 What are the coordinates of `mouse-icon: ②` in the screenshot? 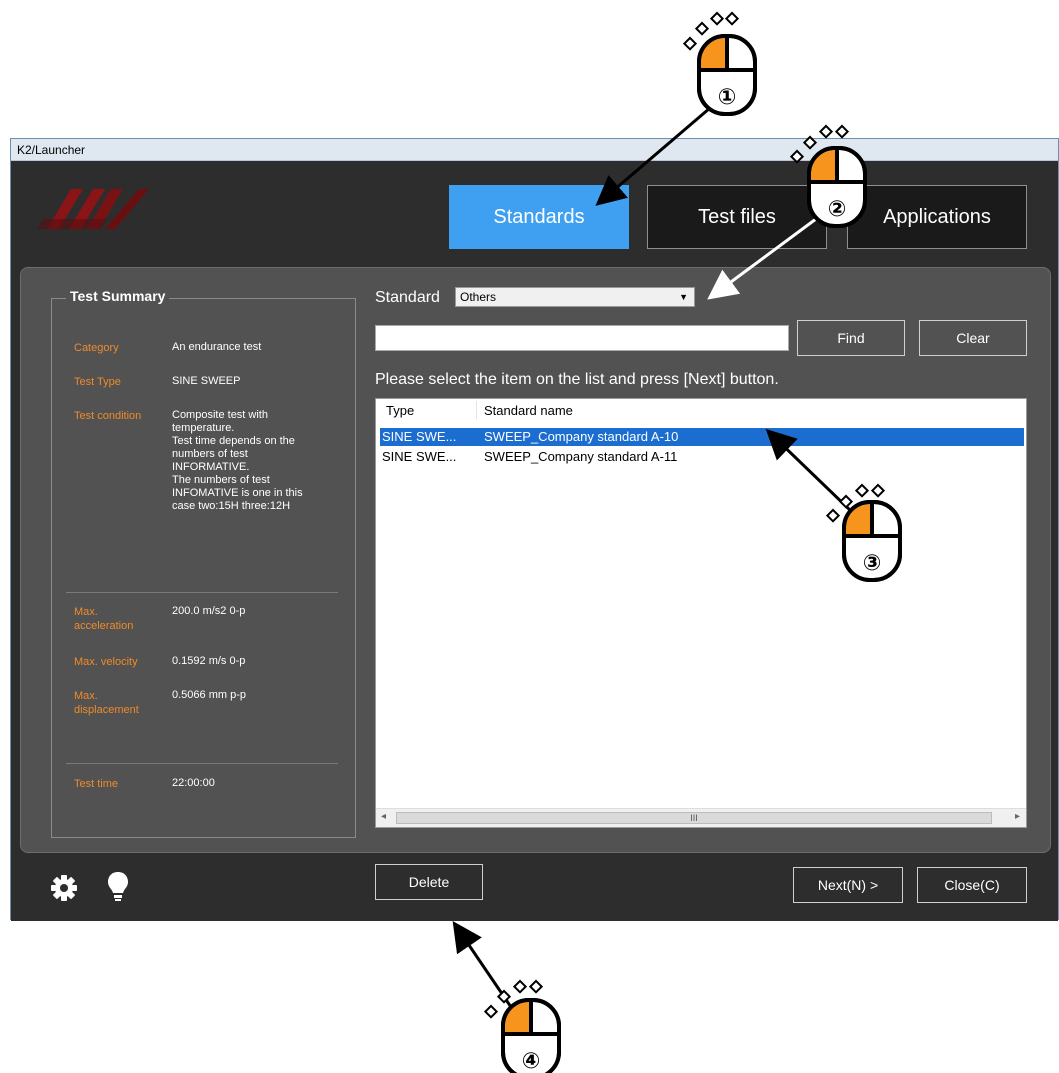 It's located at (837, 187).